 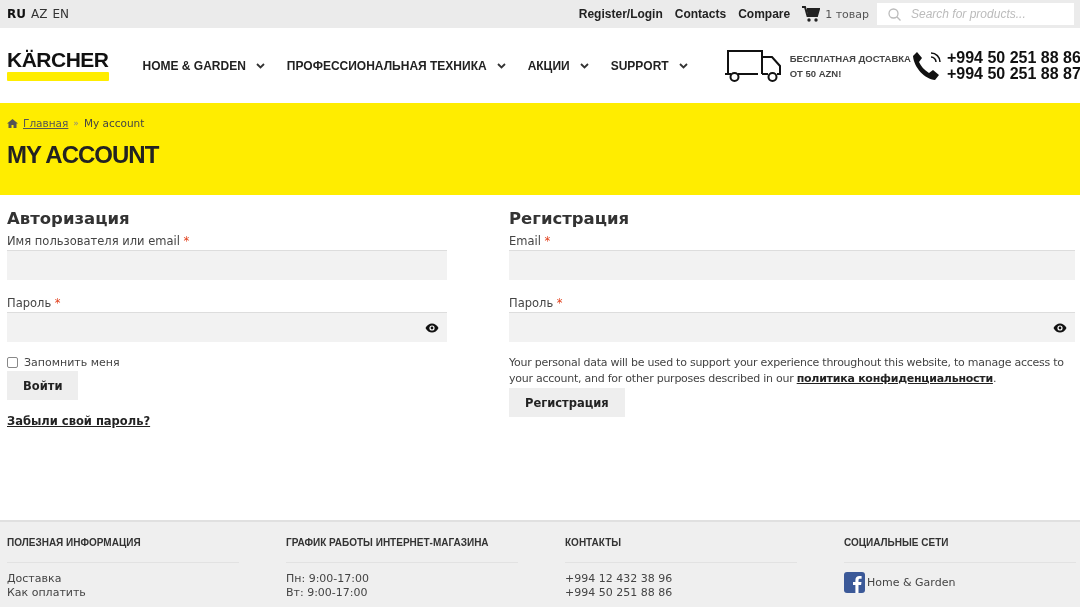 What do you see at coordinates (894, 378) in the screenshot?
I see `privacy-link: политика конфиденциальности` at bounding box center [894, 378].